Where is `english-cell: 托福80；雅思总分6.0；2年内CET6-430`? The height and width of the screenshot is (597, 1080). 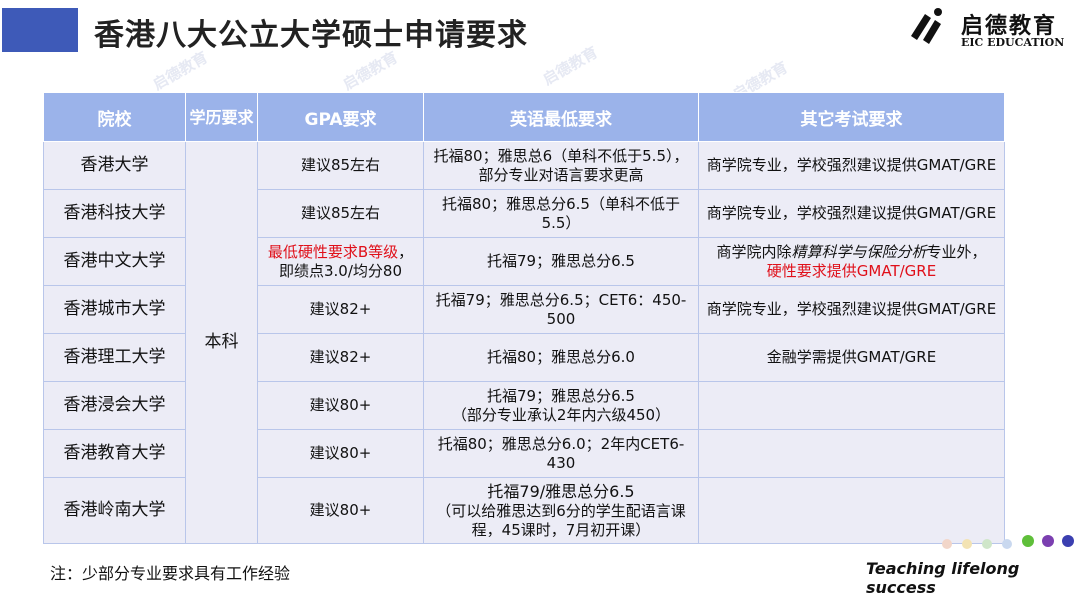
english-cell: 托福80；雅思总分6.0；2年内CET6-430 is located at coordinates (561, 453).